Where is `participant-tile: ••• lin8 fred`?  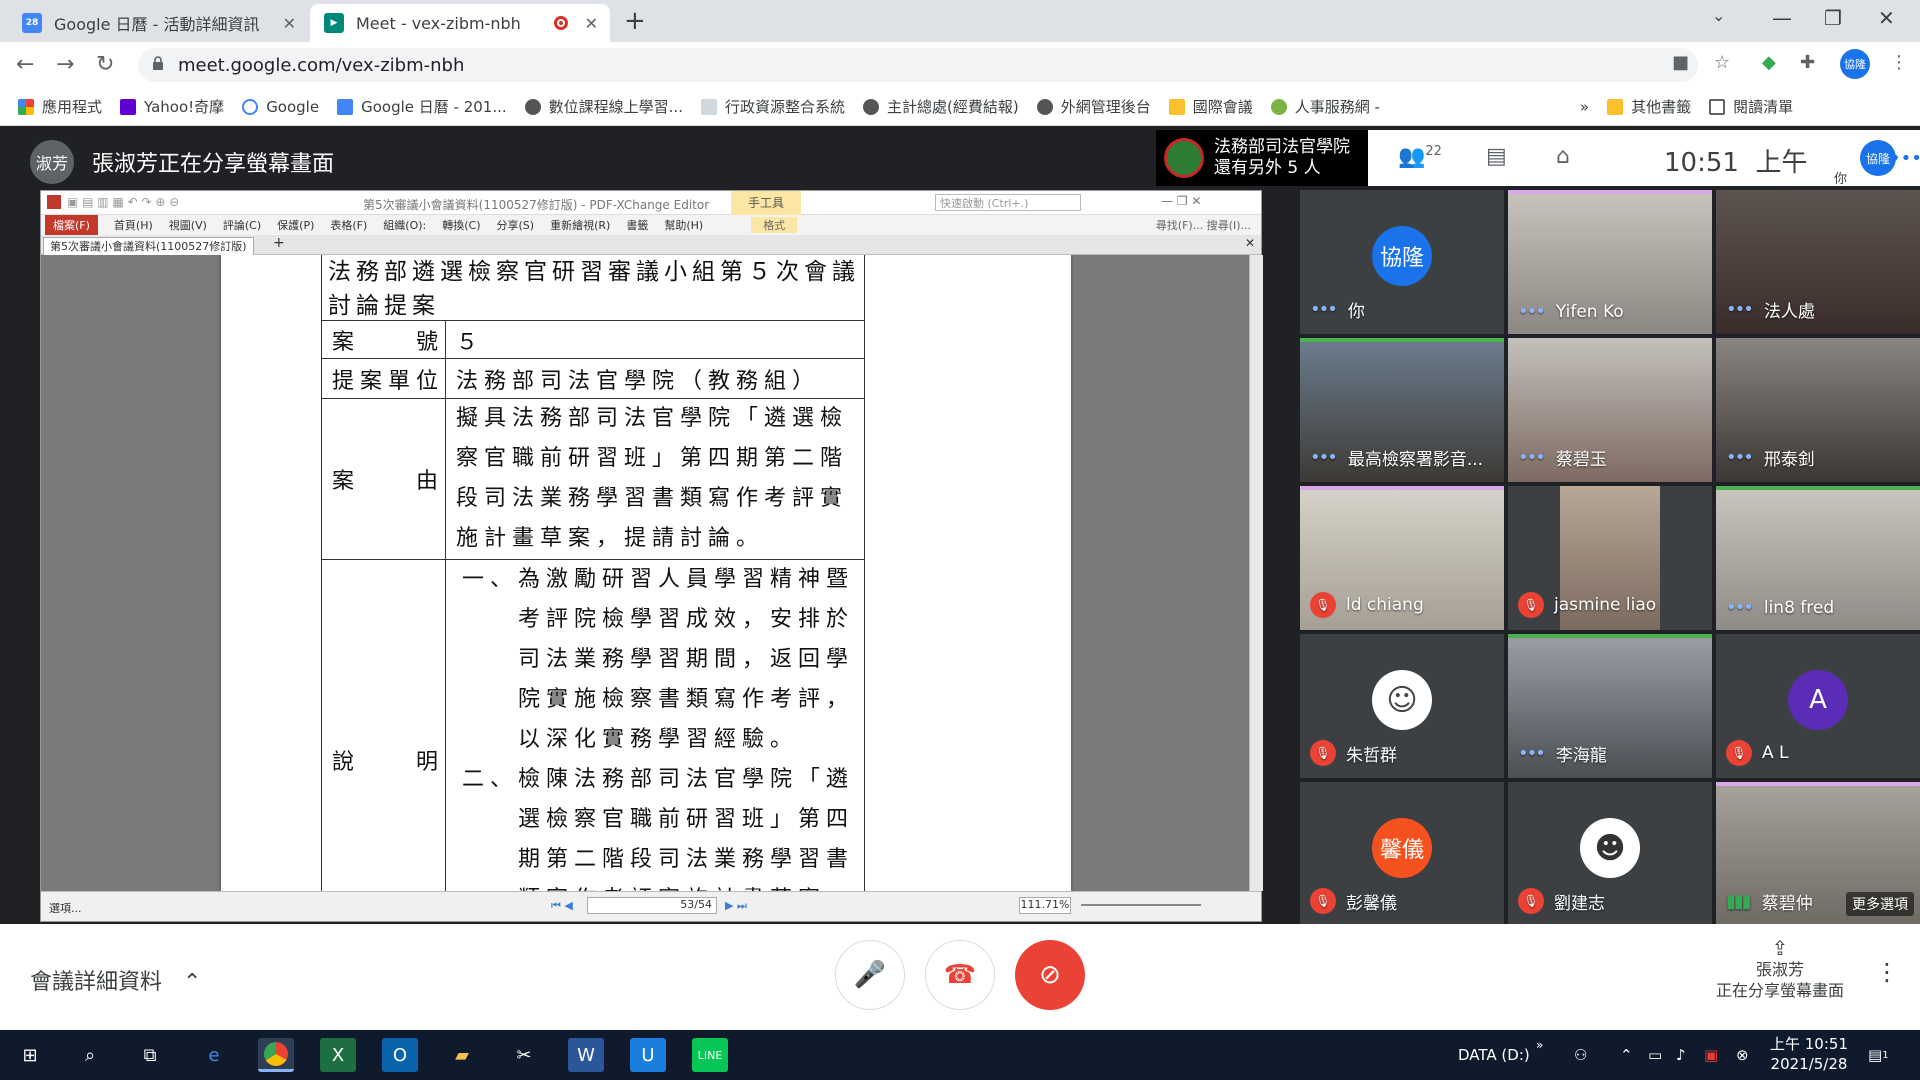
participant-tile: ••• lin8 fred is located at coordinates (1818, 558).